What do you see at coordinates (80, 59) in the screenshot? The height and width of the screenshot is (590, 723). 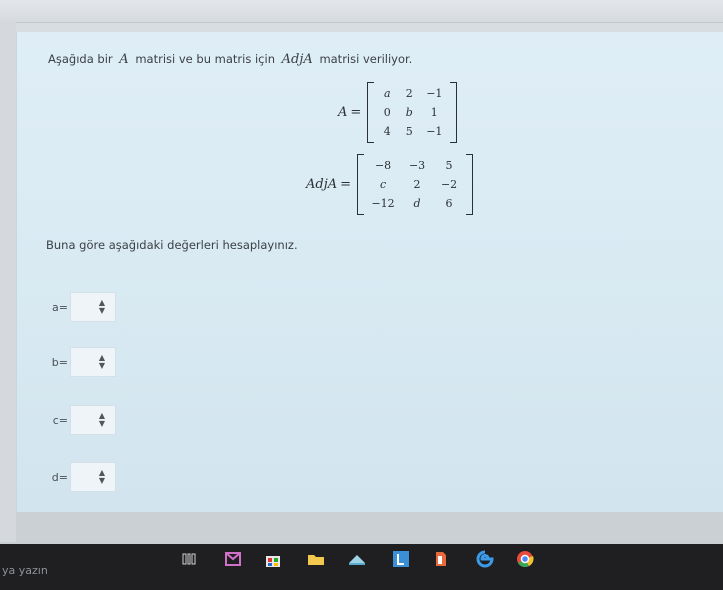 I see `question-prefix: Aşağıda bir` at bounding box center [80, 59].